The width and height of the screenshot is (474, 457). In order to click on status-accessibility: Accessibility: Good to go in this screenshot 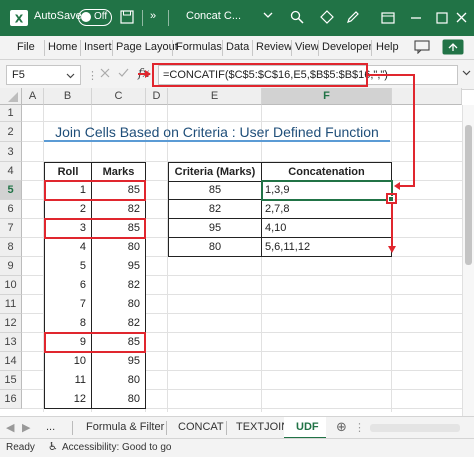, I will do `click(117, 447)`.